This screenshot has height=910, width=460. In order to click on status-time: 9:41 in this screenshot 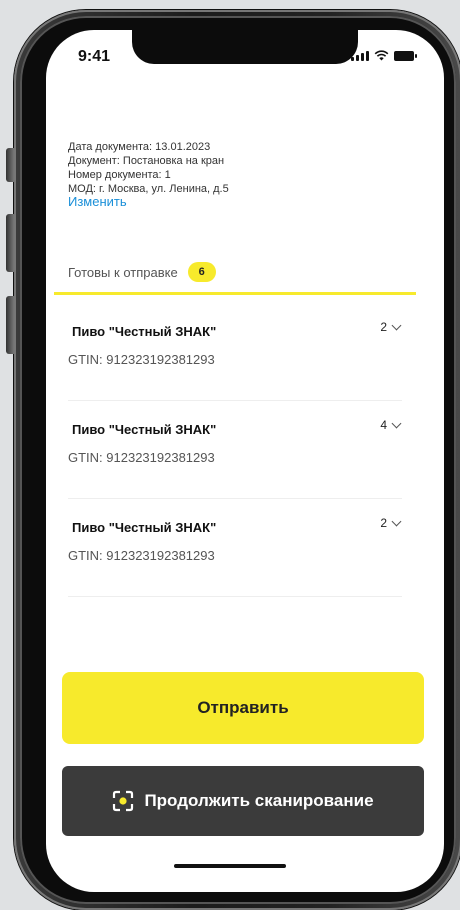, I will do `click(94, 56)`.